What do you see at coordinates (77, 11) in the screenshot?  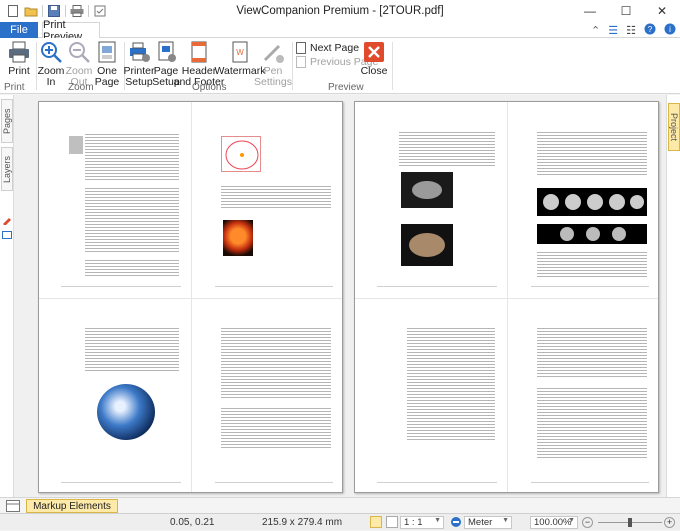 I see `print-icon` at bounding box center [77, 11].